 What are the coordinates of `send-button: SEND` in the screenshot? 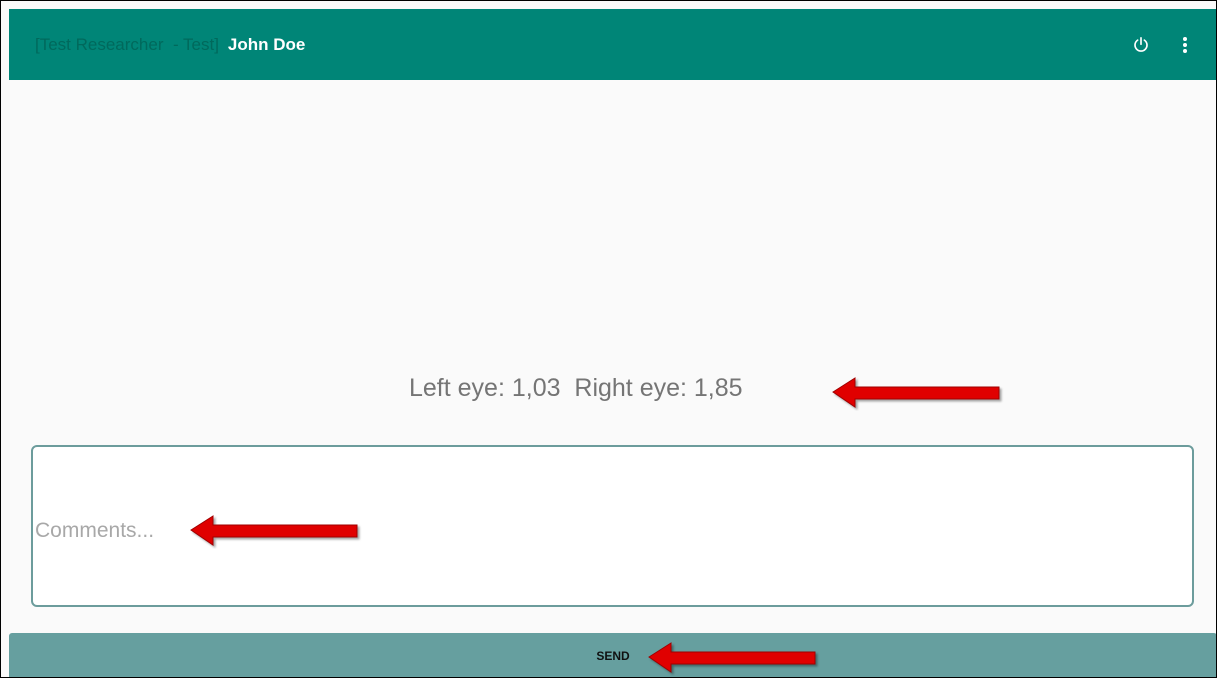 It's located at (612, 655).